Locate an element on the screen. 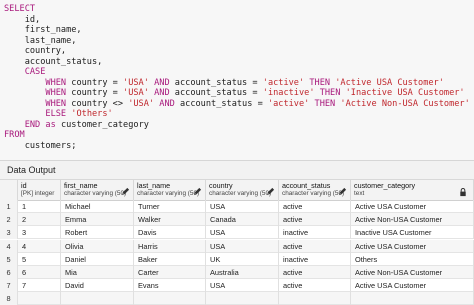  code-line: END as customer_category is located at coordinates (76, 125).